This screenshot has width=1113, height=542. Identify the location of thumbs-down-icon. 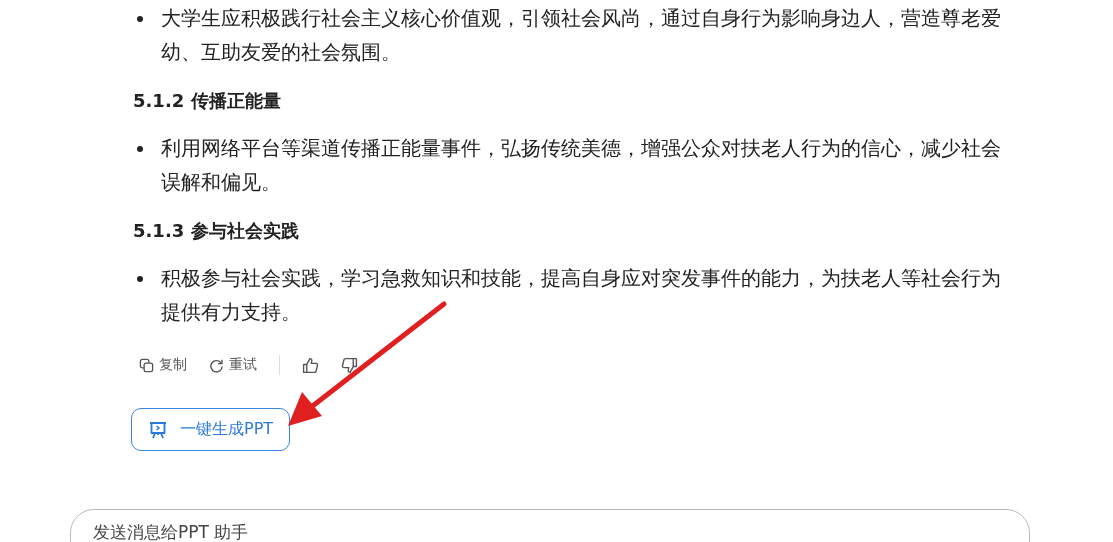
(349, 365).